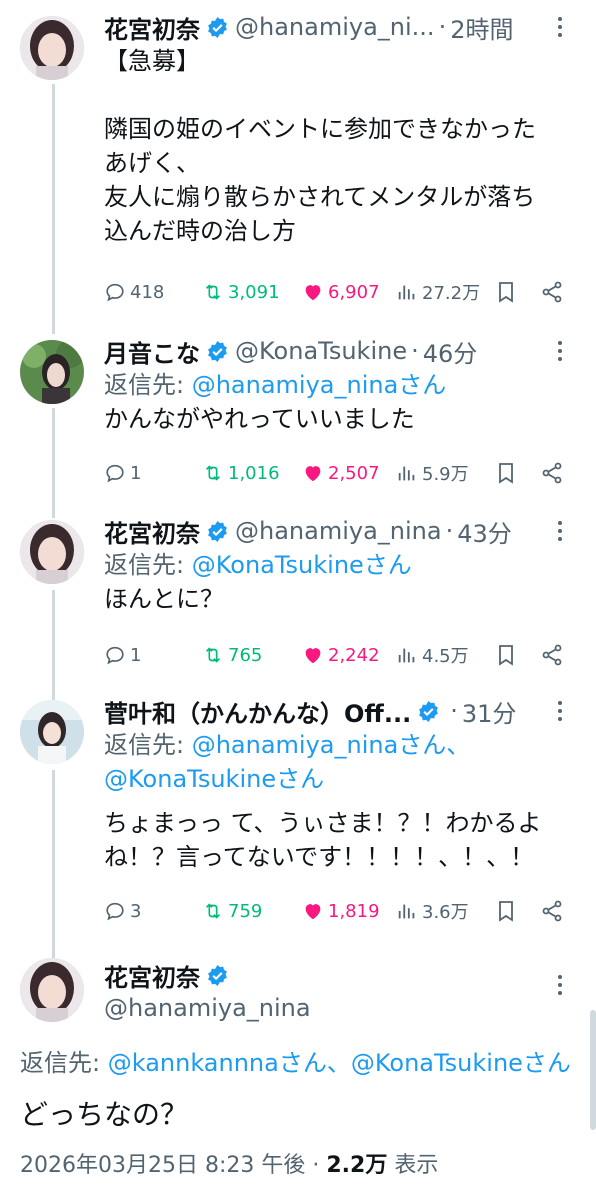 This screenshot has height=1200, width=596. I want to click on retweet-count: 1,016, so click(254, 473).